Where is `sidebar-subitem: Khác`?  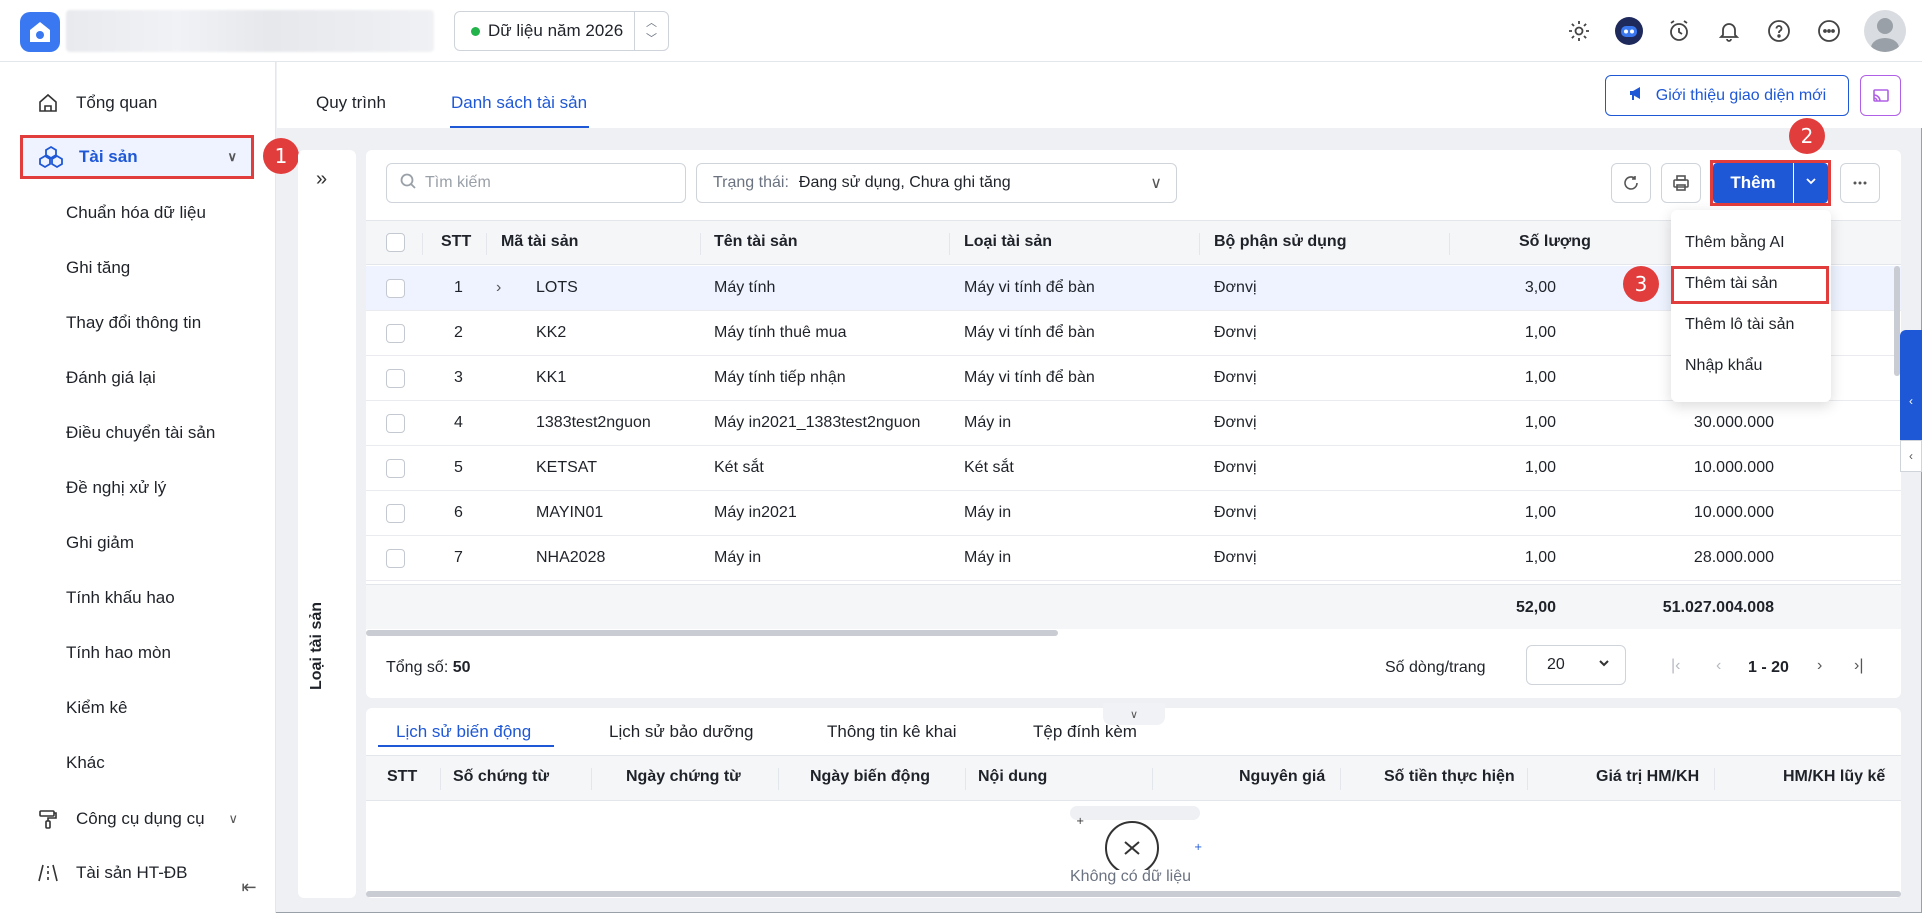
sidebar-subitem: Khác is located at coordinates (85, 763).